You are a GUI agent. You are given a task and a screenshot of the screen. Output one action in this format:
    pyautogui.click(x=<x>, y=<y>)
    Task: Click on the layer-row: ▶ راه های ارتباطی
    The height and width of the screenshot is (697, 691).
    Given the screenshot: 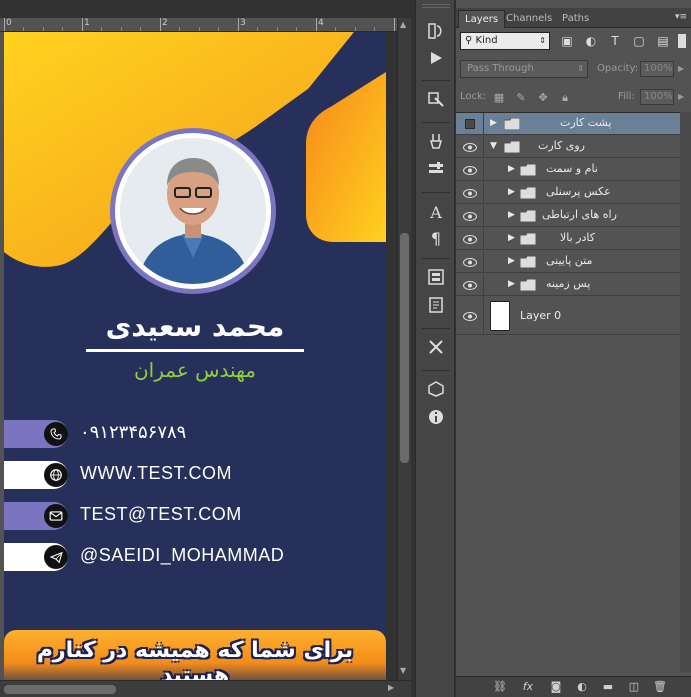 What is the action you would take?
    pyautogui.click(x=568, y=216)
    